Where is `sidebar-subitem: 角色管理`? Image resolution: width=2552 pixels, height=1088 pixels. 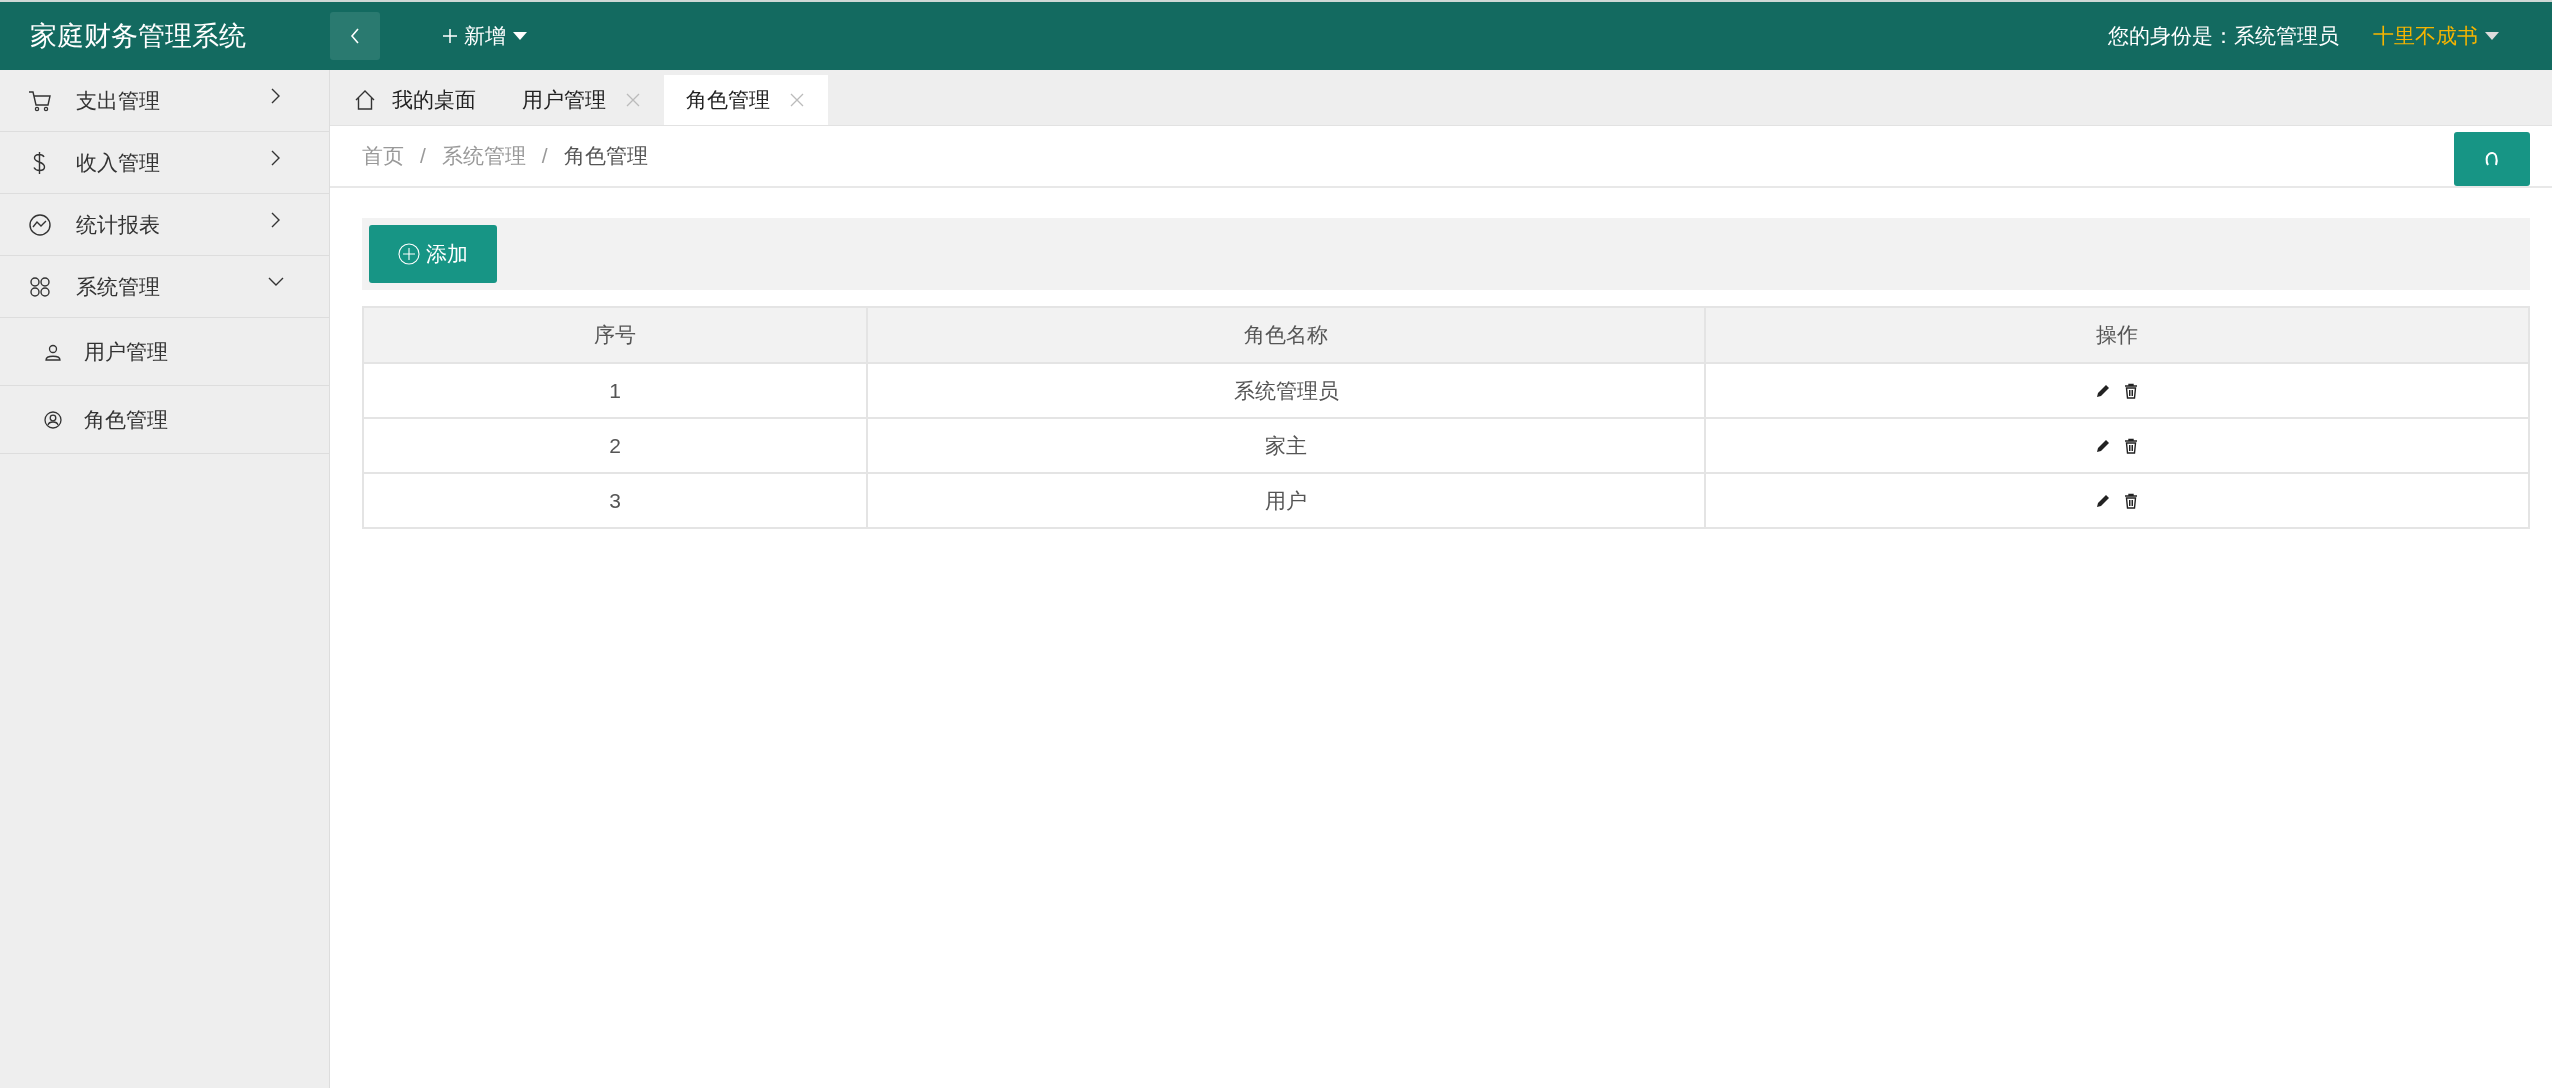
sidebar-subitem: 角色管理 is located at coordinates (164, 420).